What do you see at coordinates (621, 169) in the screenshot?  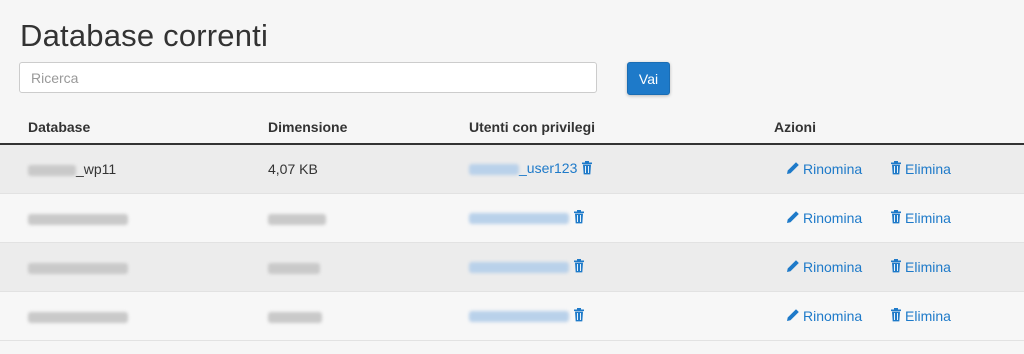 I see `privileged-users-cell: _user123` at bounding box center [621, 169].